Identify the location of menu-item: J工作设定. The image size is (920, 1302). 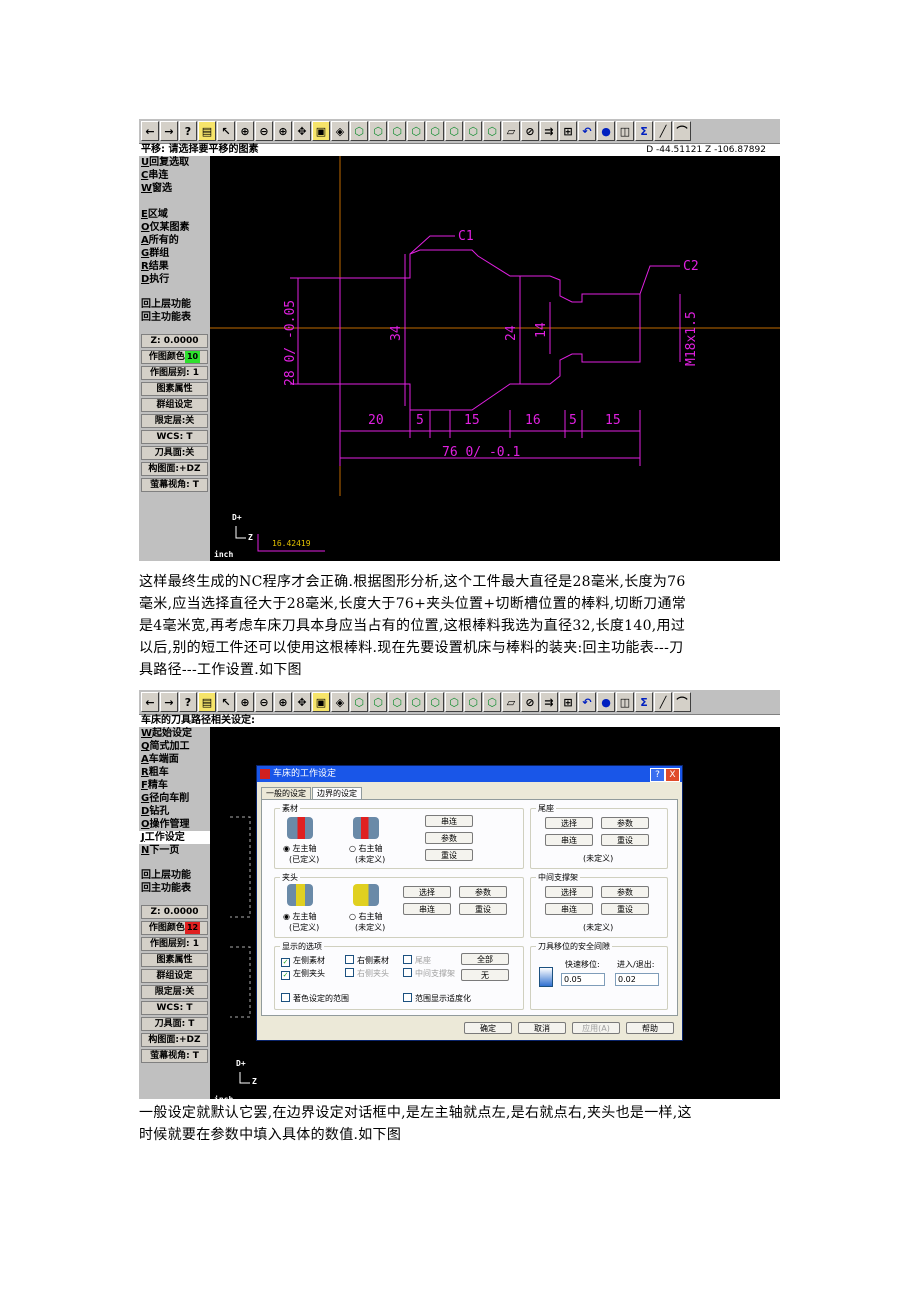
(174, 837).